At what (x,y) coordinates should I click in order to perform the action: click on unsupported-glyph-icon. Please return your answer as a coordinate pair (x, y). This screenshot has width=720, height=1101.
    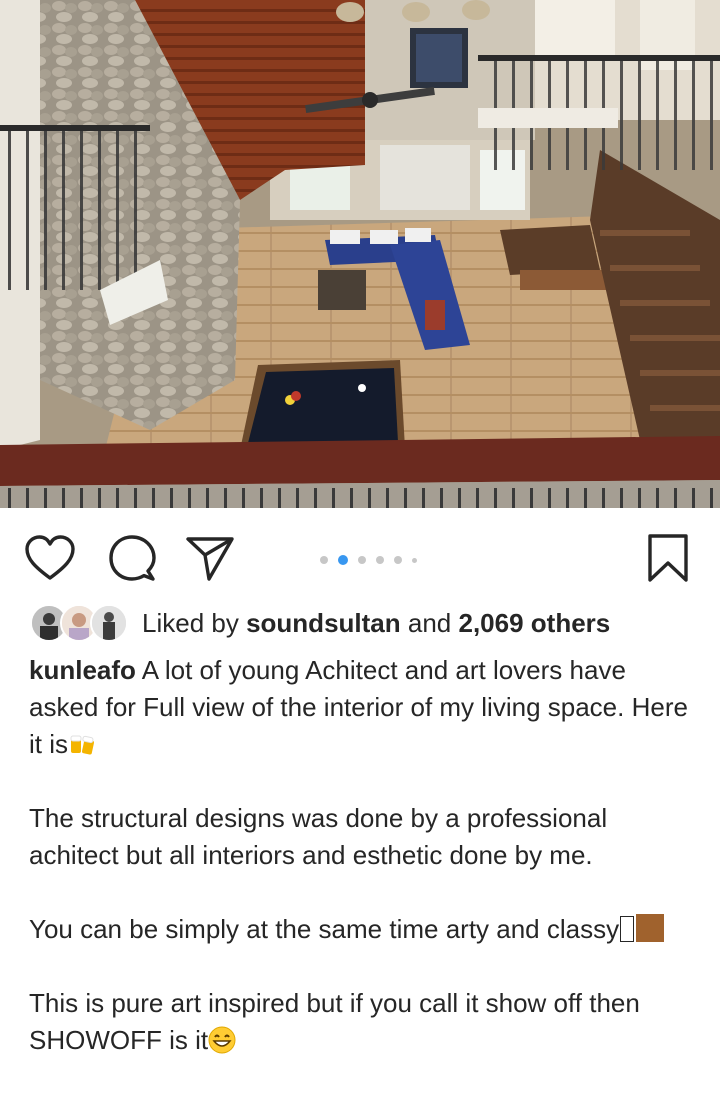
    Looking at the image, I should click on (627, 929).